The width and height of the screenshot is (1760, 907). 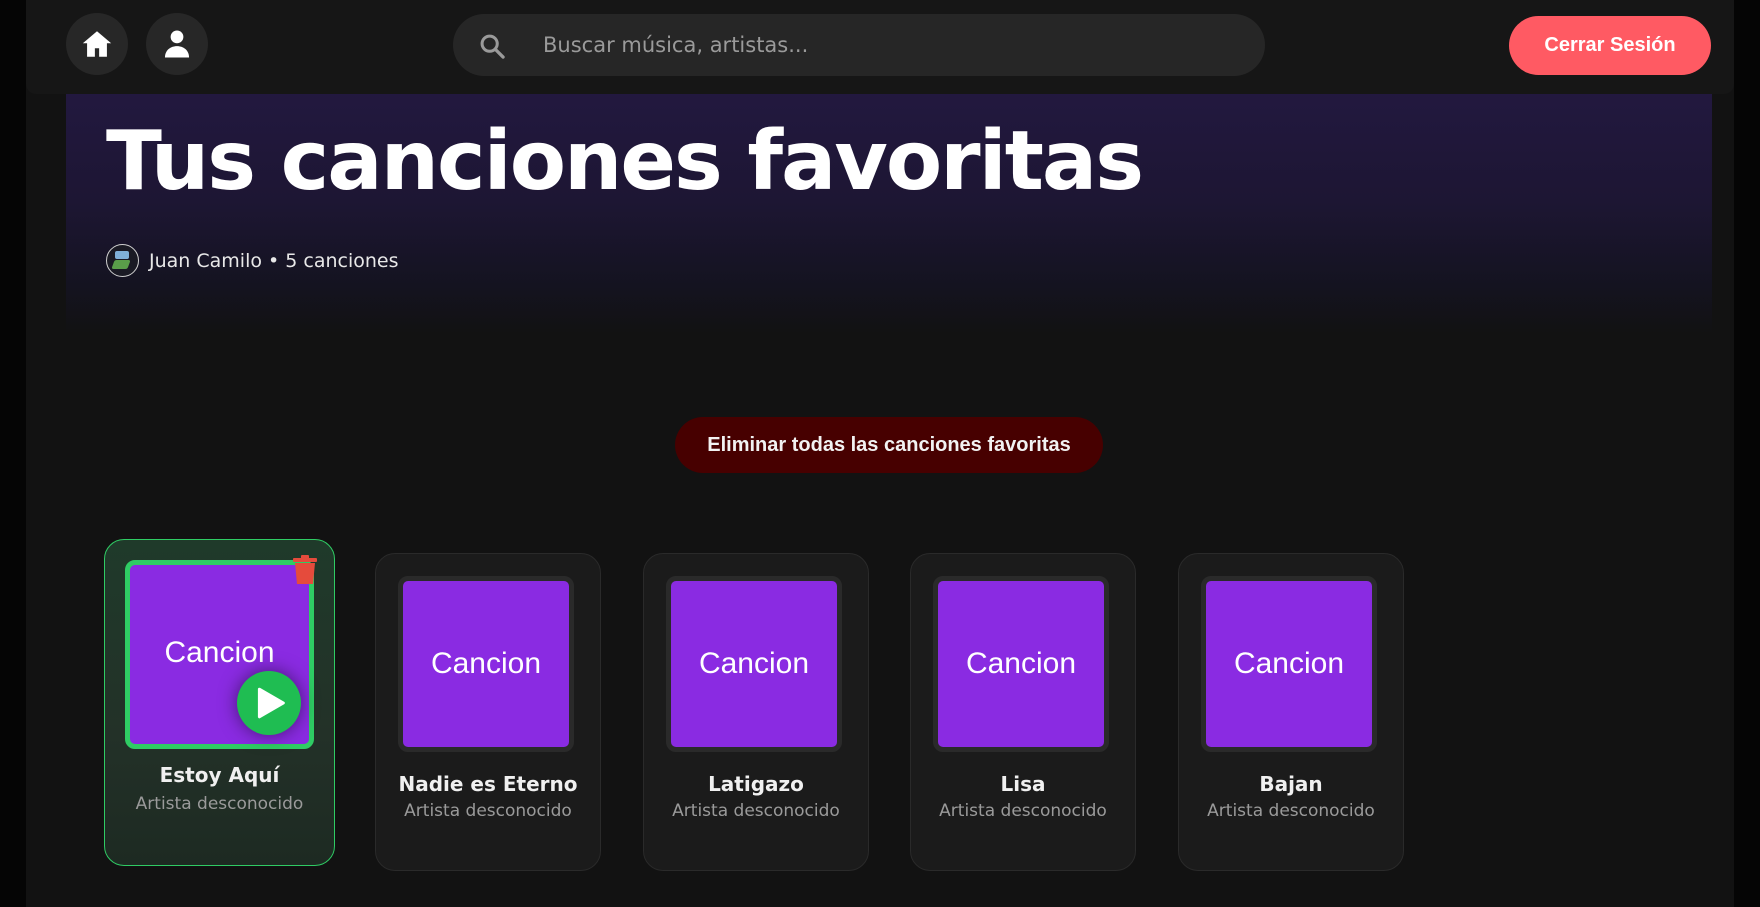 What do you see at coordinates (1747, 453) in the screenshot?
I see `right-margin` at bounding box center [1747, 453].